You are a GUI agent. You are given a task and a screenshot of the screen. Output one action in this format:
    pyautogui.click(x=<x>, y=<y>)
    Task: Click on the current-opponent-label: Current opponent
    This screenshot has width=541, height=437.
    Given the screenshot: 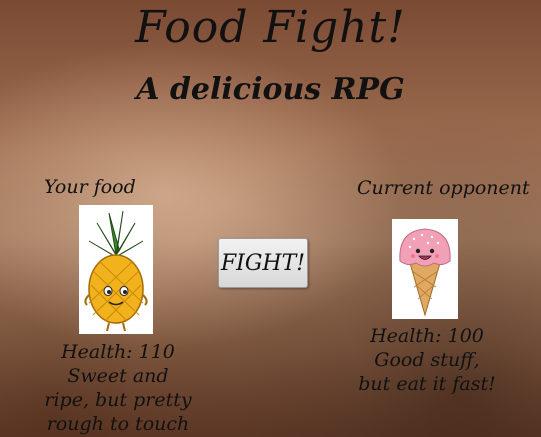 What is the action you would take?
    pyautogui.click(x=443, y=188)
    